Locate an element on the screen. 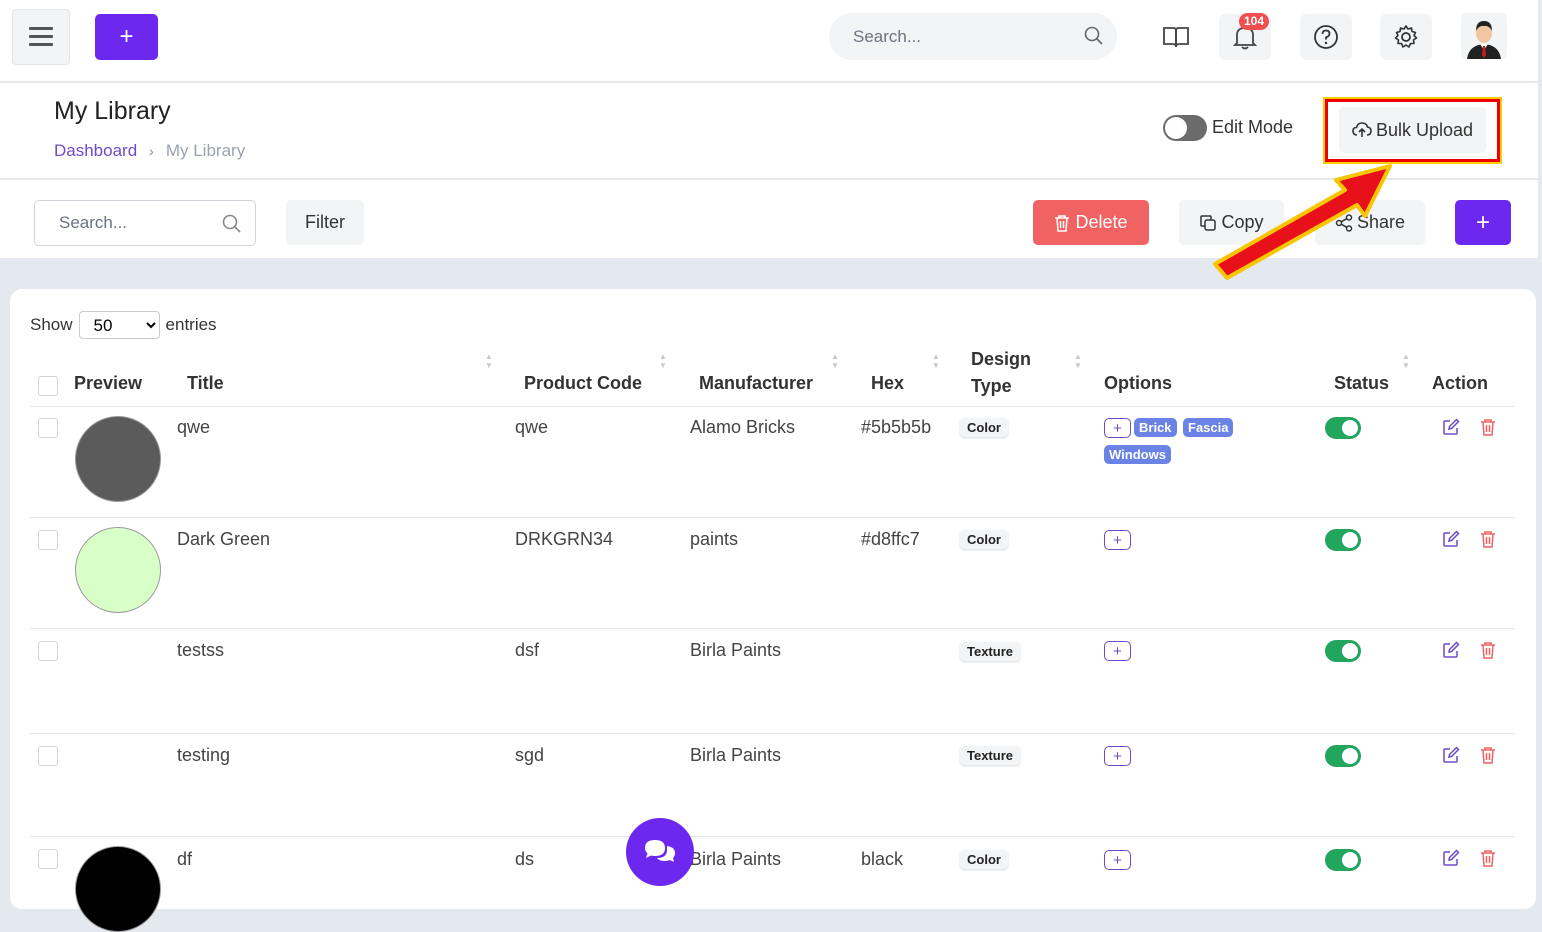 Image resolution: width=1542 pixels, height=932 pixels. help-button is located at coordinates (1326, 37).